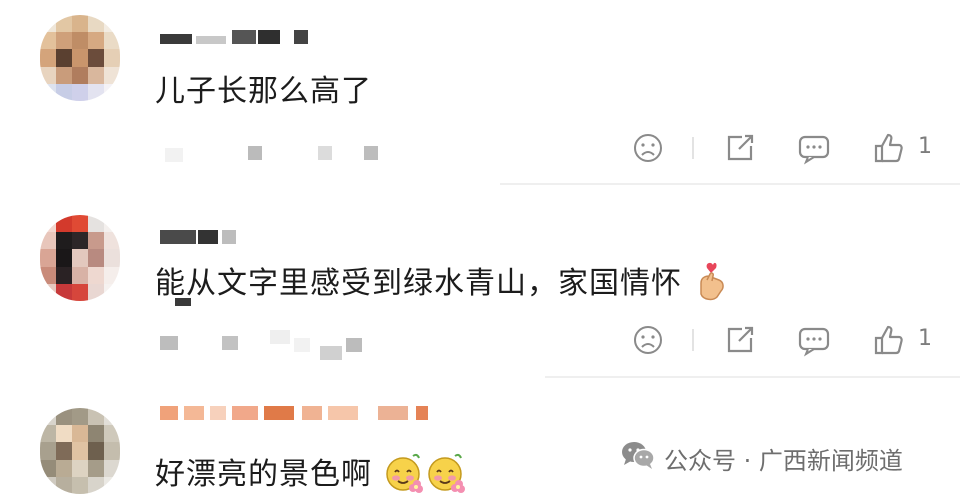 The image size is (960, 502). I want to click on account-watermark: 公众号 · 广西新闻频道, so click(761, 458).